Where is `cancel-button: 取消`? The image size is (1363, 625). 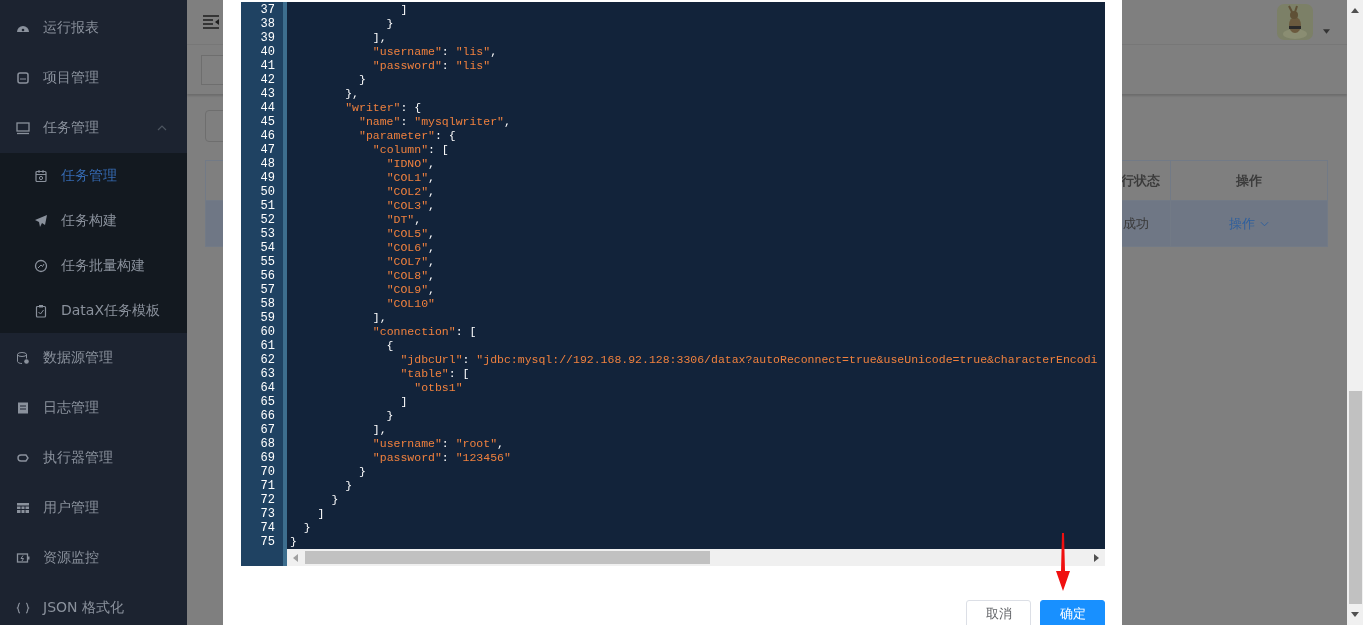
cancel-button: 取消 is located at coordinates (998, 612).